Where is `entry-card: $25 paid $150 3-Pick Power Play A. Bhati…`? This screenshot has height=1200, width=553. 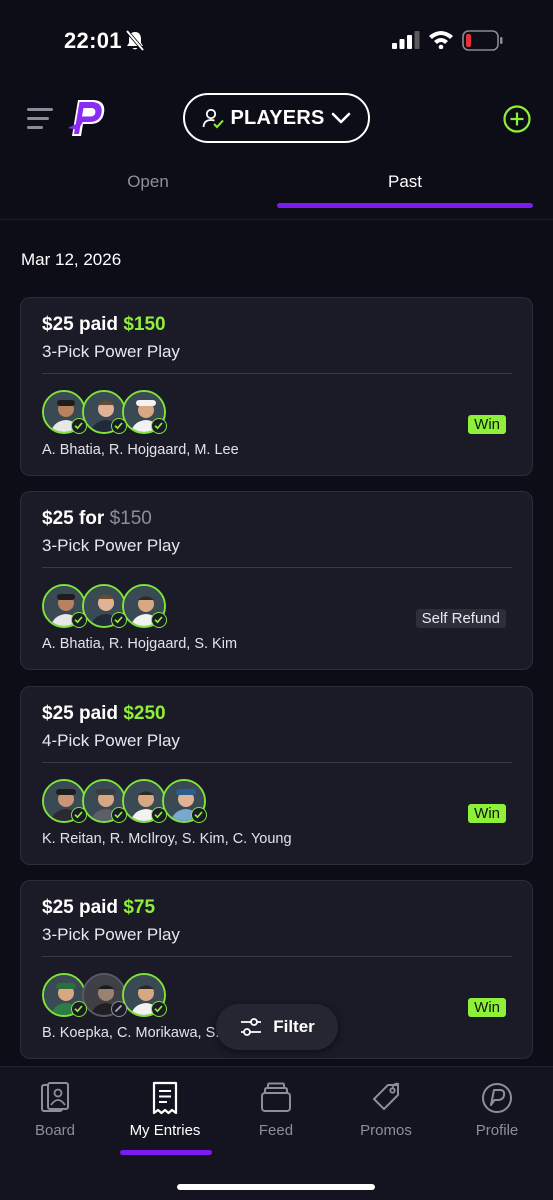 entry-card: $25 paid $150 3-Pick Power Play A. Bhati… is located at coordinates (276, 386).